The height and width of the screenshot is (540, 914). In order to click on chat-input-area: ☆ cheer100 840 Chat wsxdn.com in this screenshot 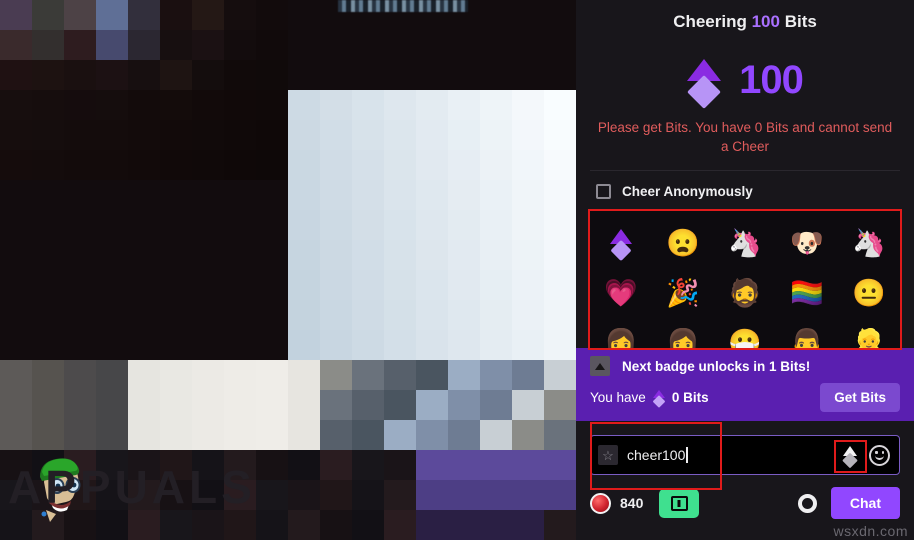, I will do `click(745, 480)`.